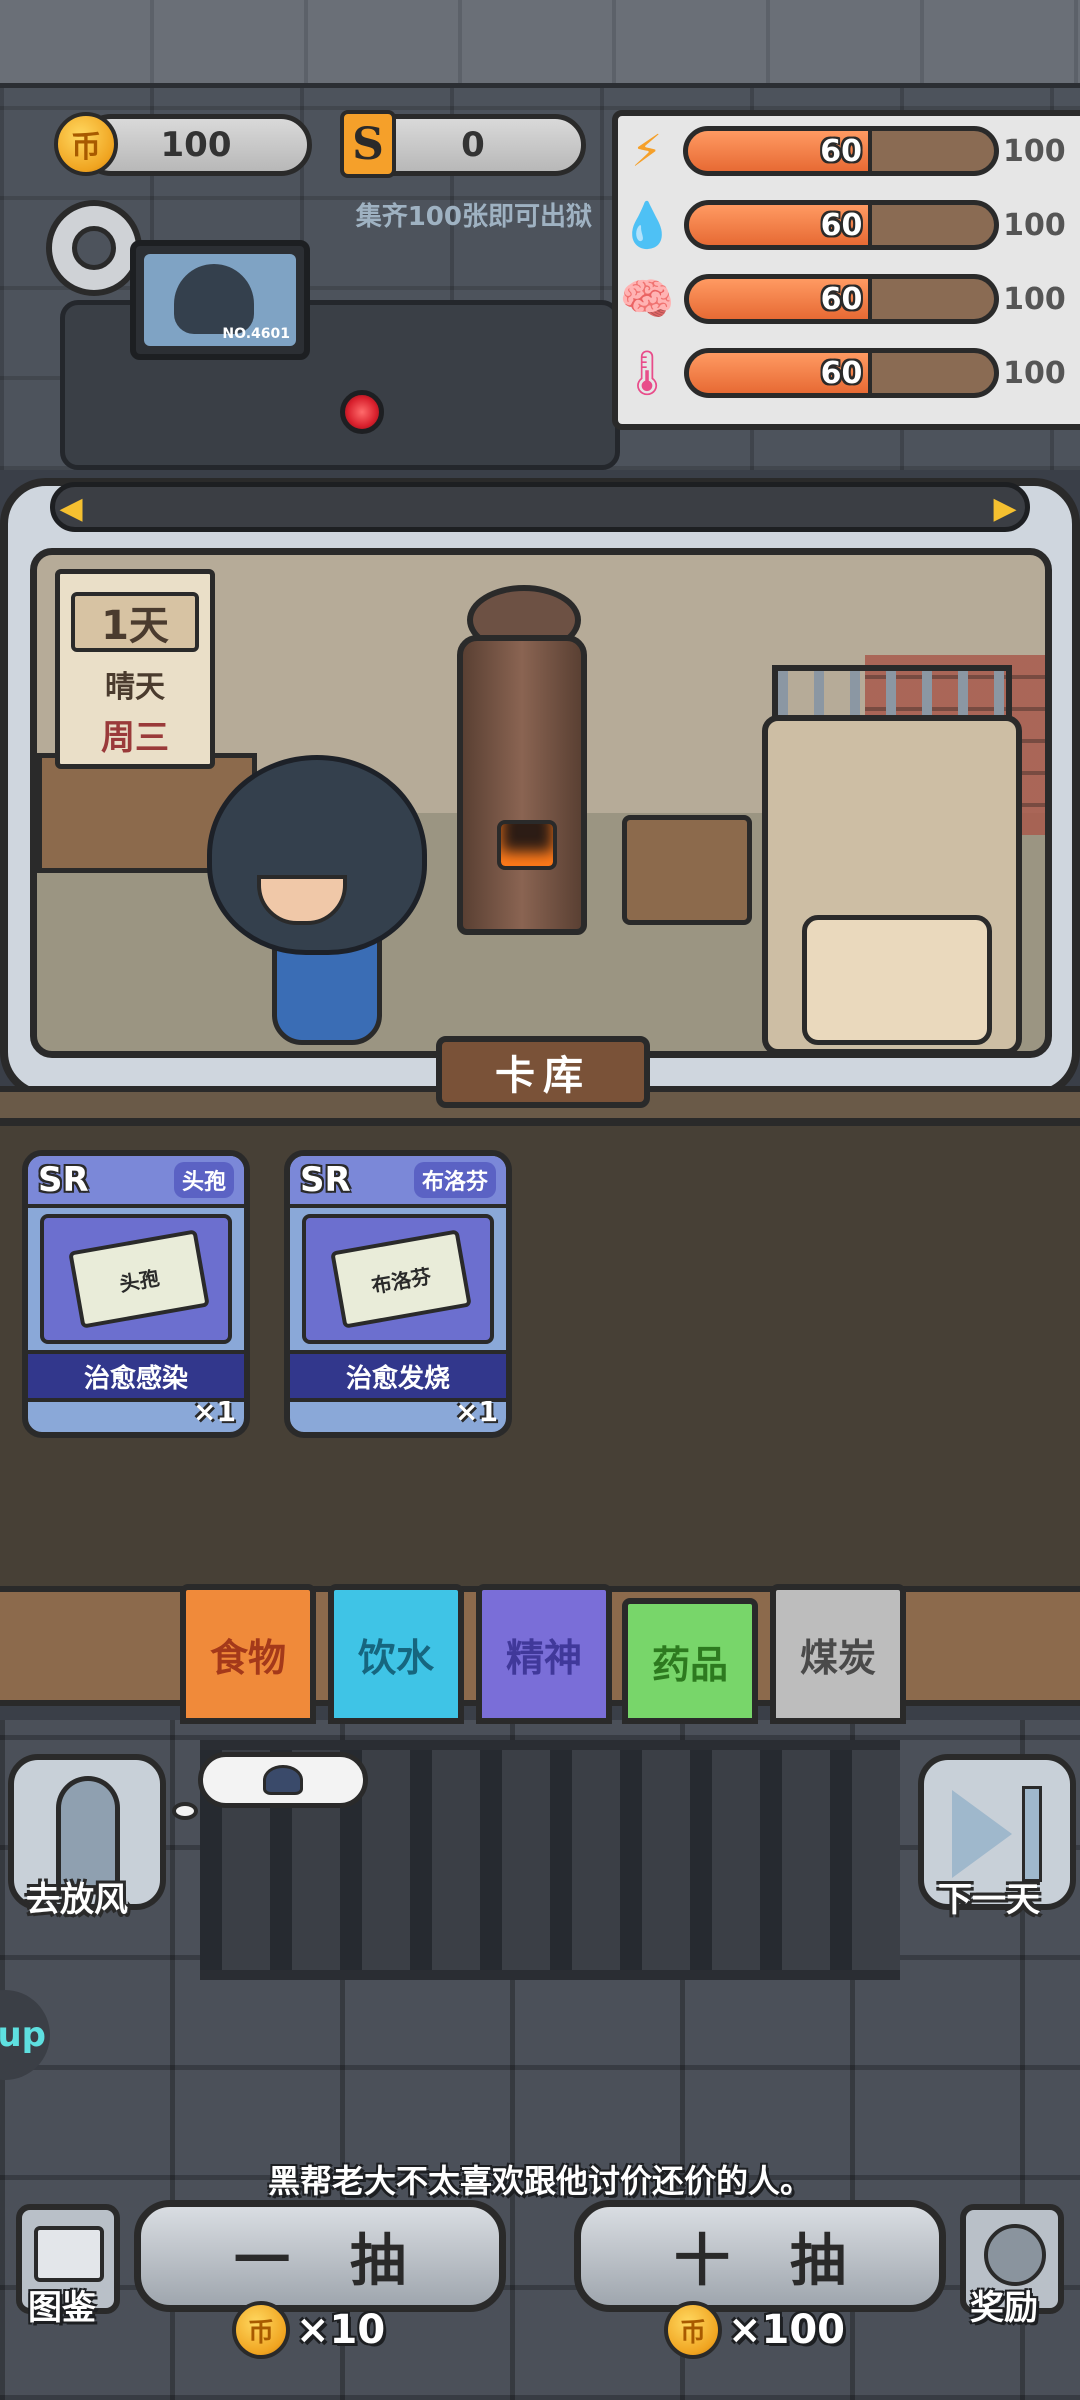  Describe the element at coordinates (401, 1279) in the screenshot. I see `medicine-box-icon: 布洛芬` at that location.